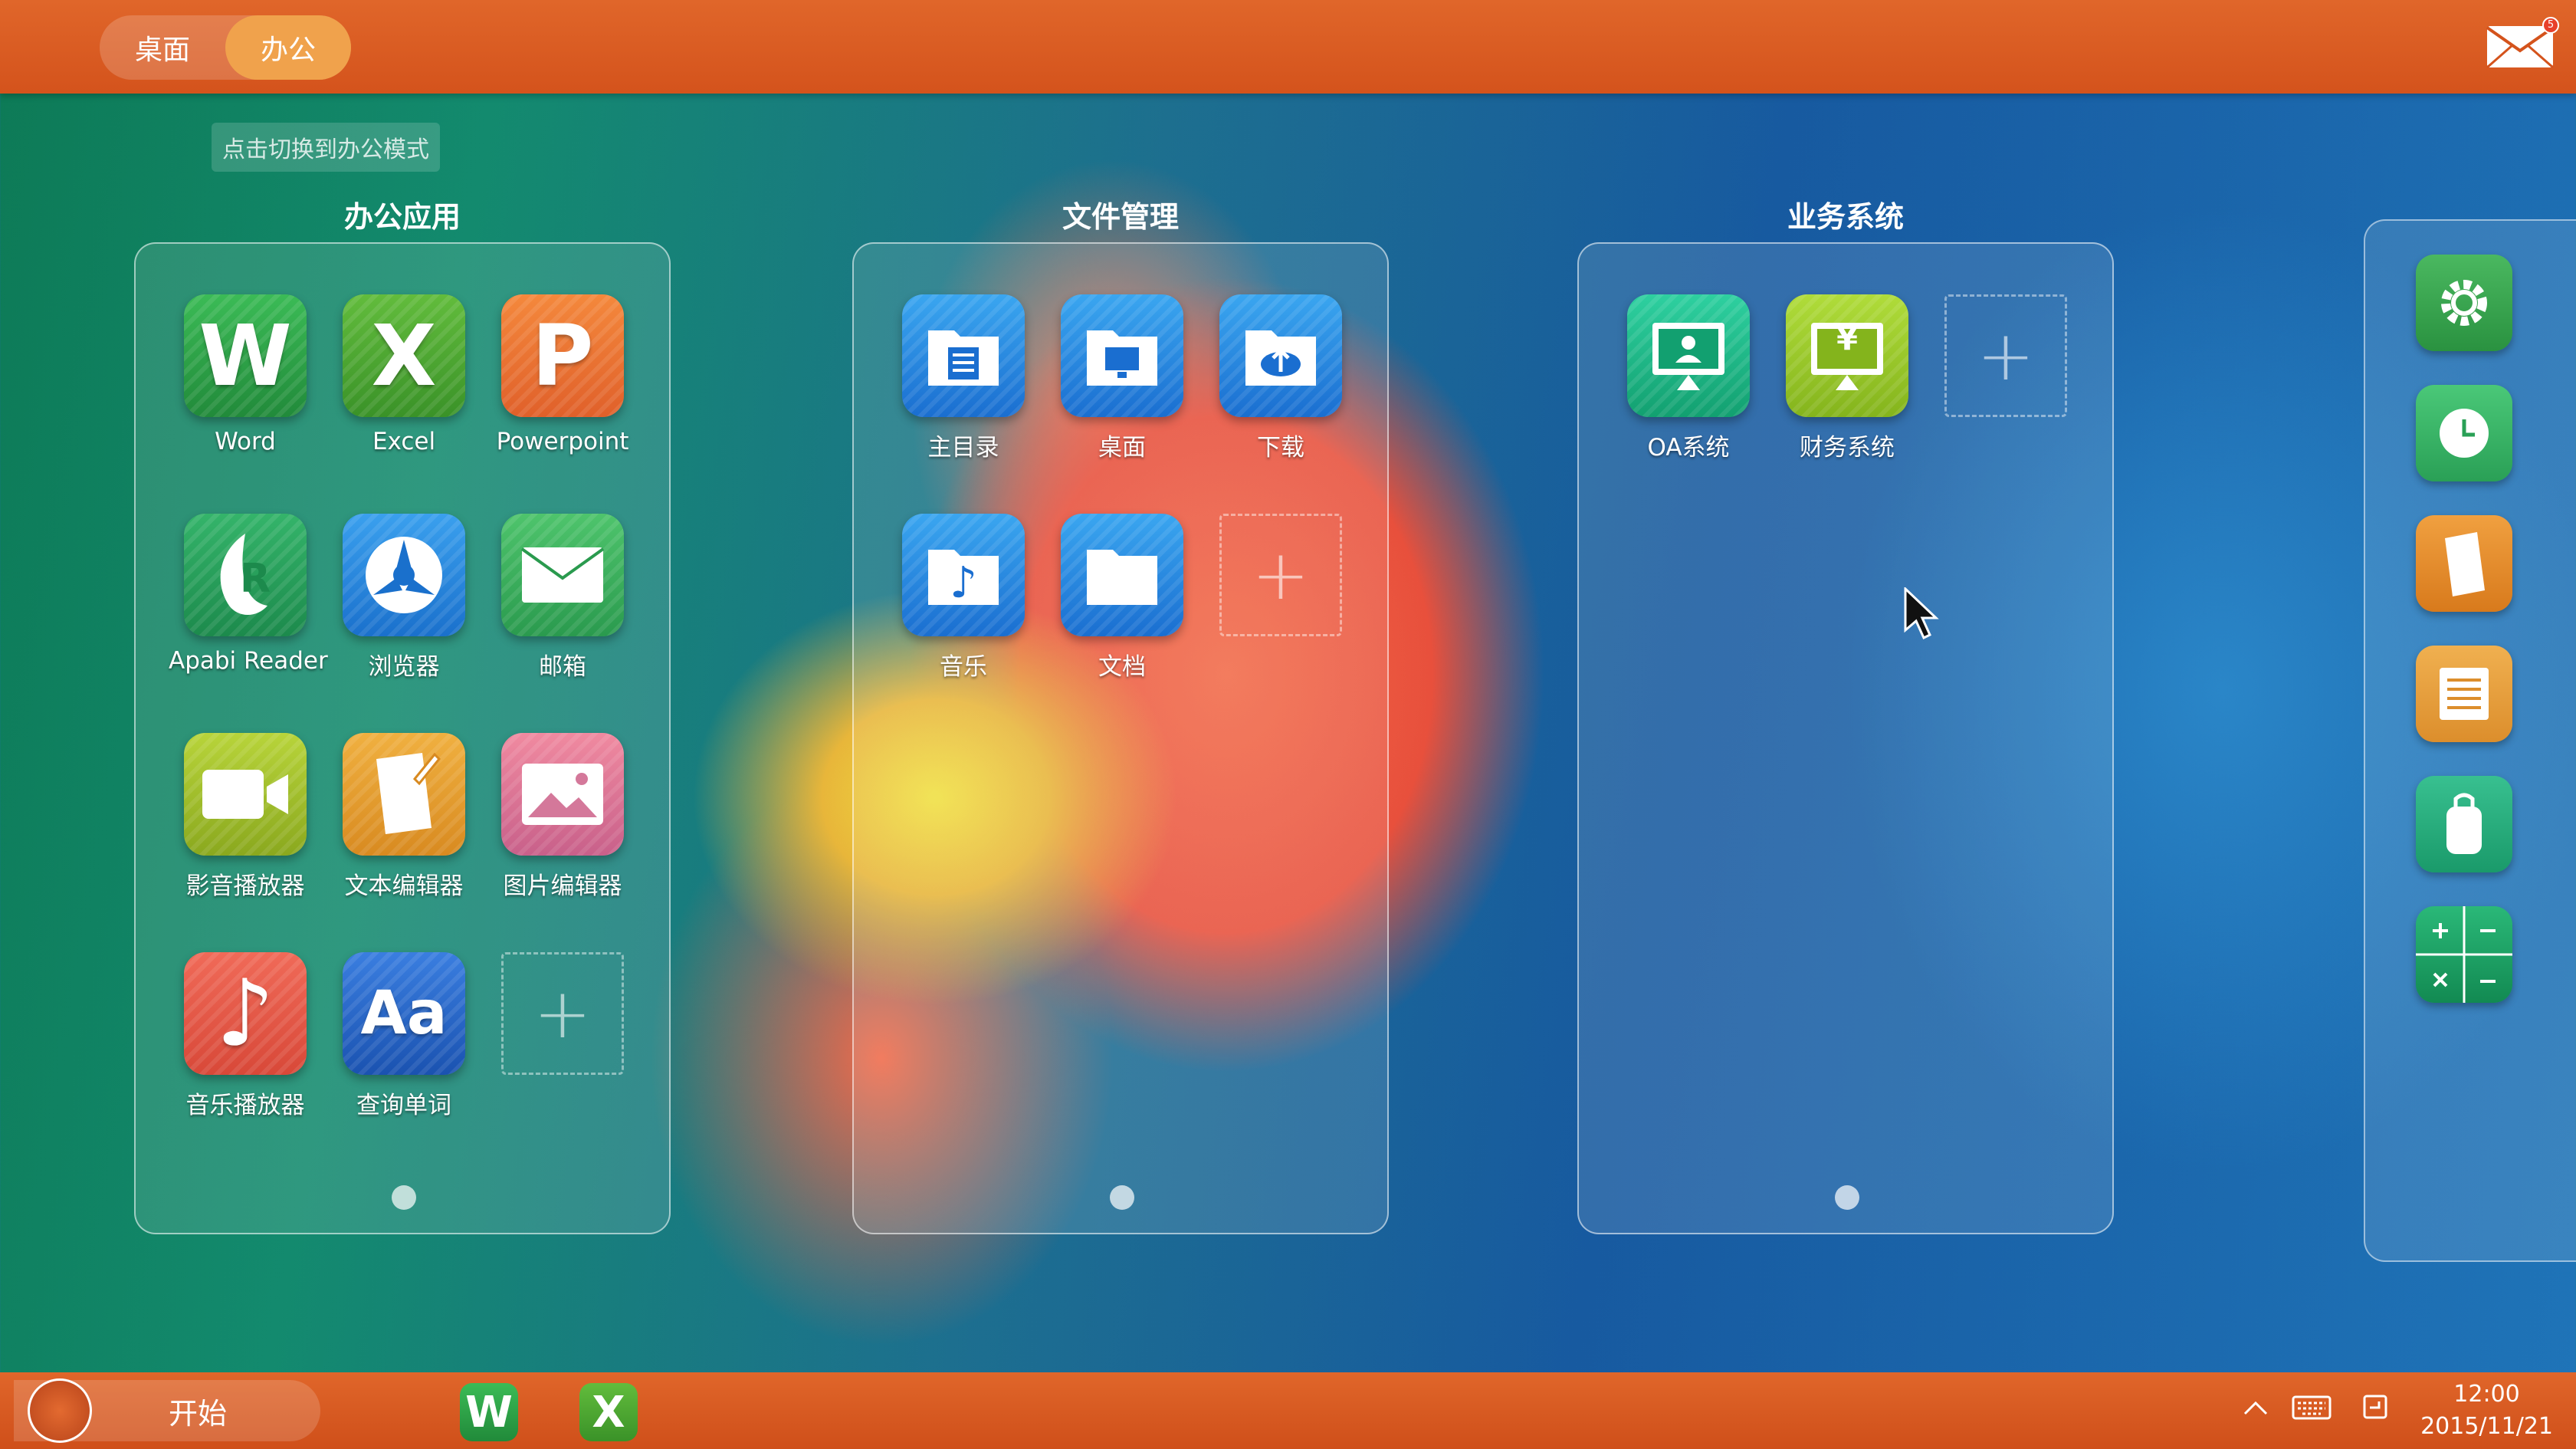 The height and width of the screenshot is (1449, 2576). I want to click on app-label: 文本编辑器, so click(404, 886).